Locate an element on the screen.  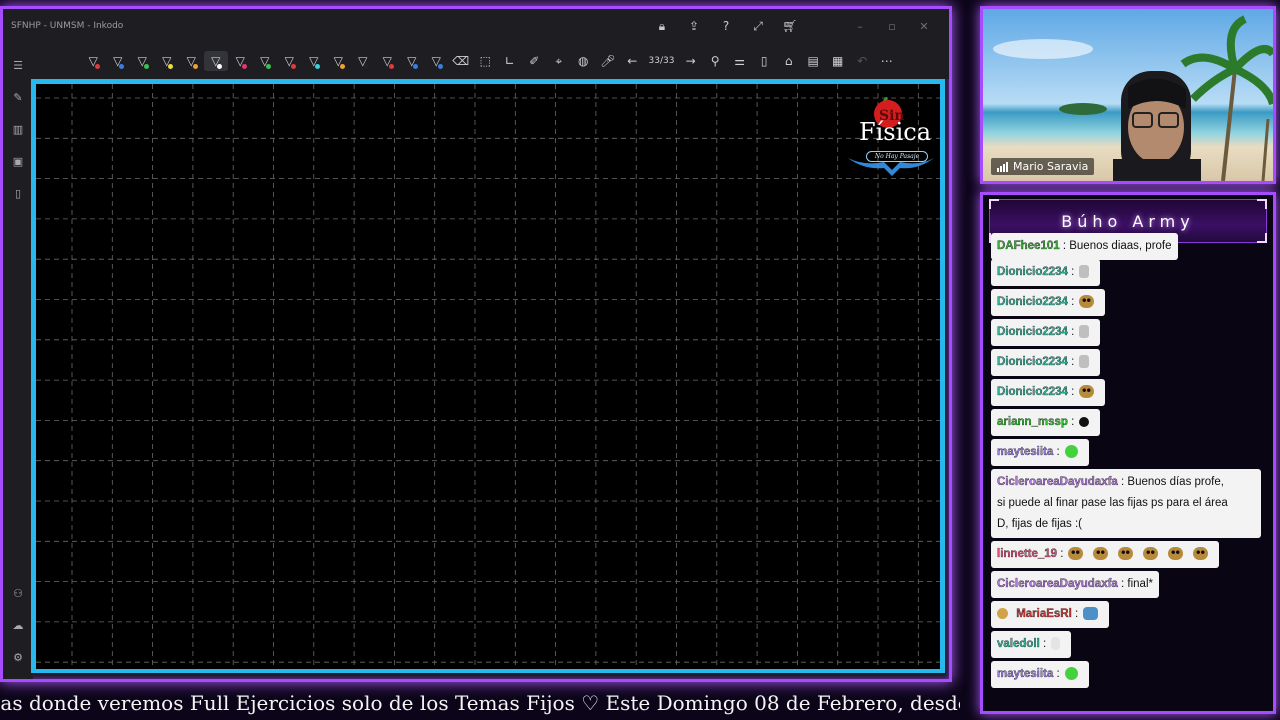
lock-icon: 🔒︎ is located at coordinates (662, 26).